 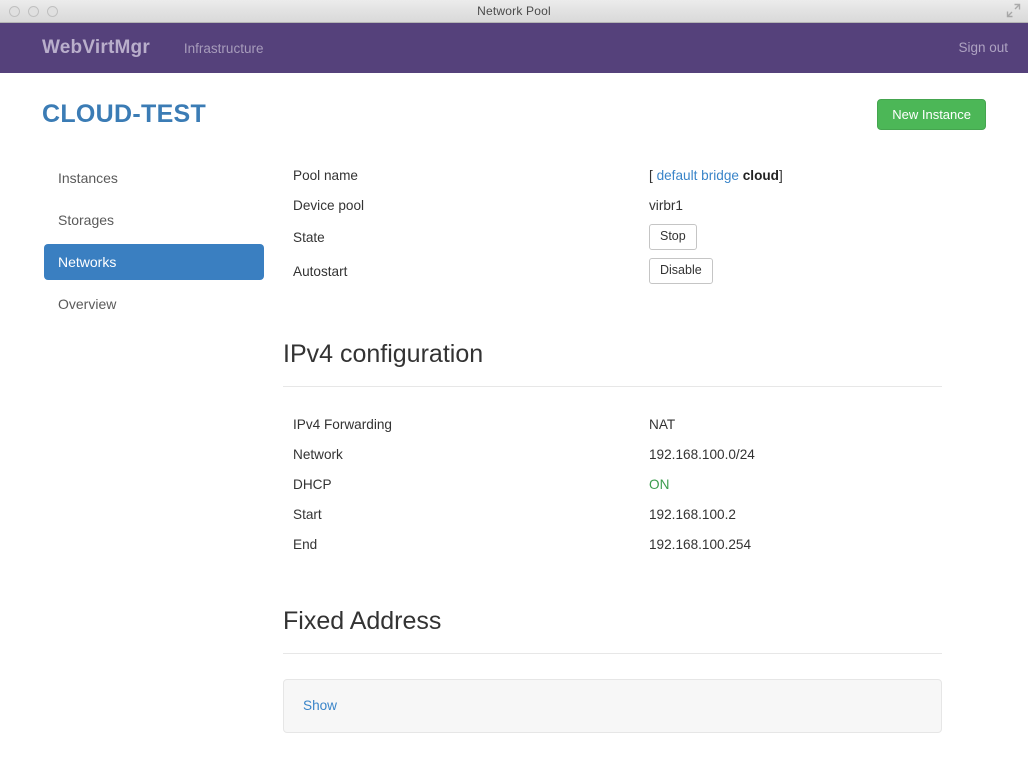 I want to click on window-title: Network Pool, so click(x=514, y=11).